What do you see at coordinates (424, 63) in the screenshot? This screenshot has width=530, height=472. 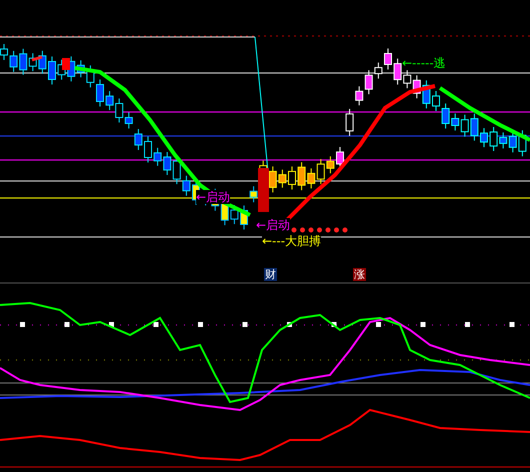 I see `chart-annotation: ←-----逃` at bounding box center [424, 63].